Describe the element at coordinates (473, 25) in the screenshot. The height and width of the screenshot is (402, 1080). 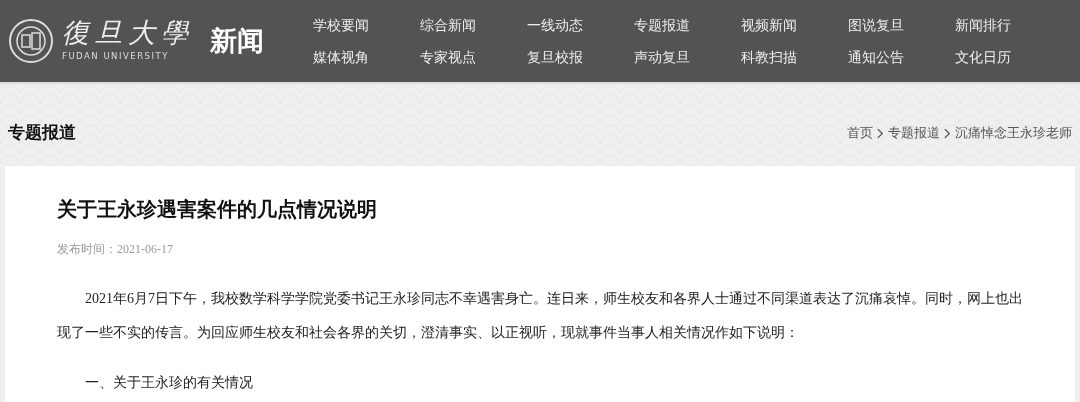
I see `nav-link: 综合新闻` at that location.